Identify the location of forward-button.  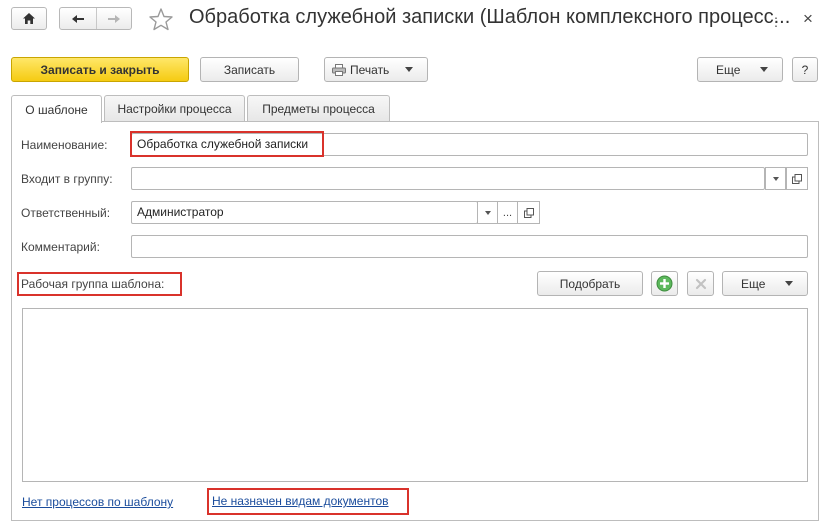
(113, 18).